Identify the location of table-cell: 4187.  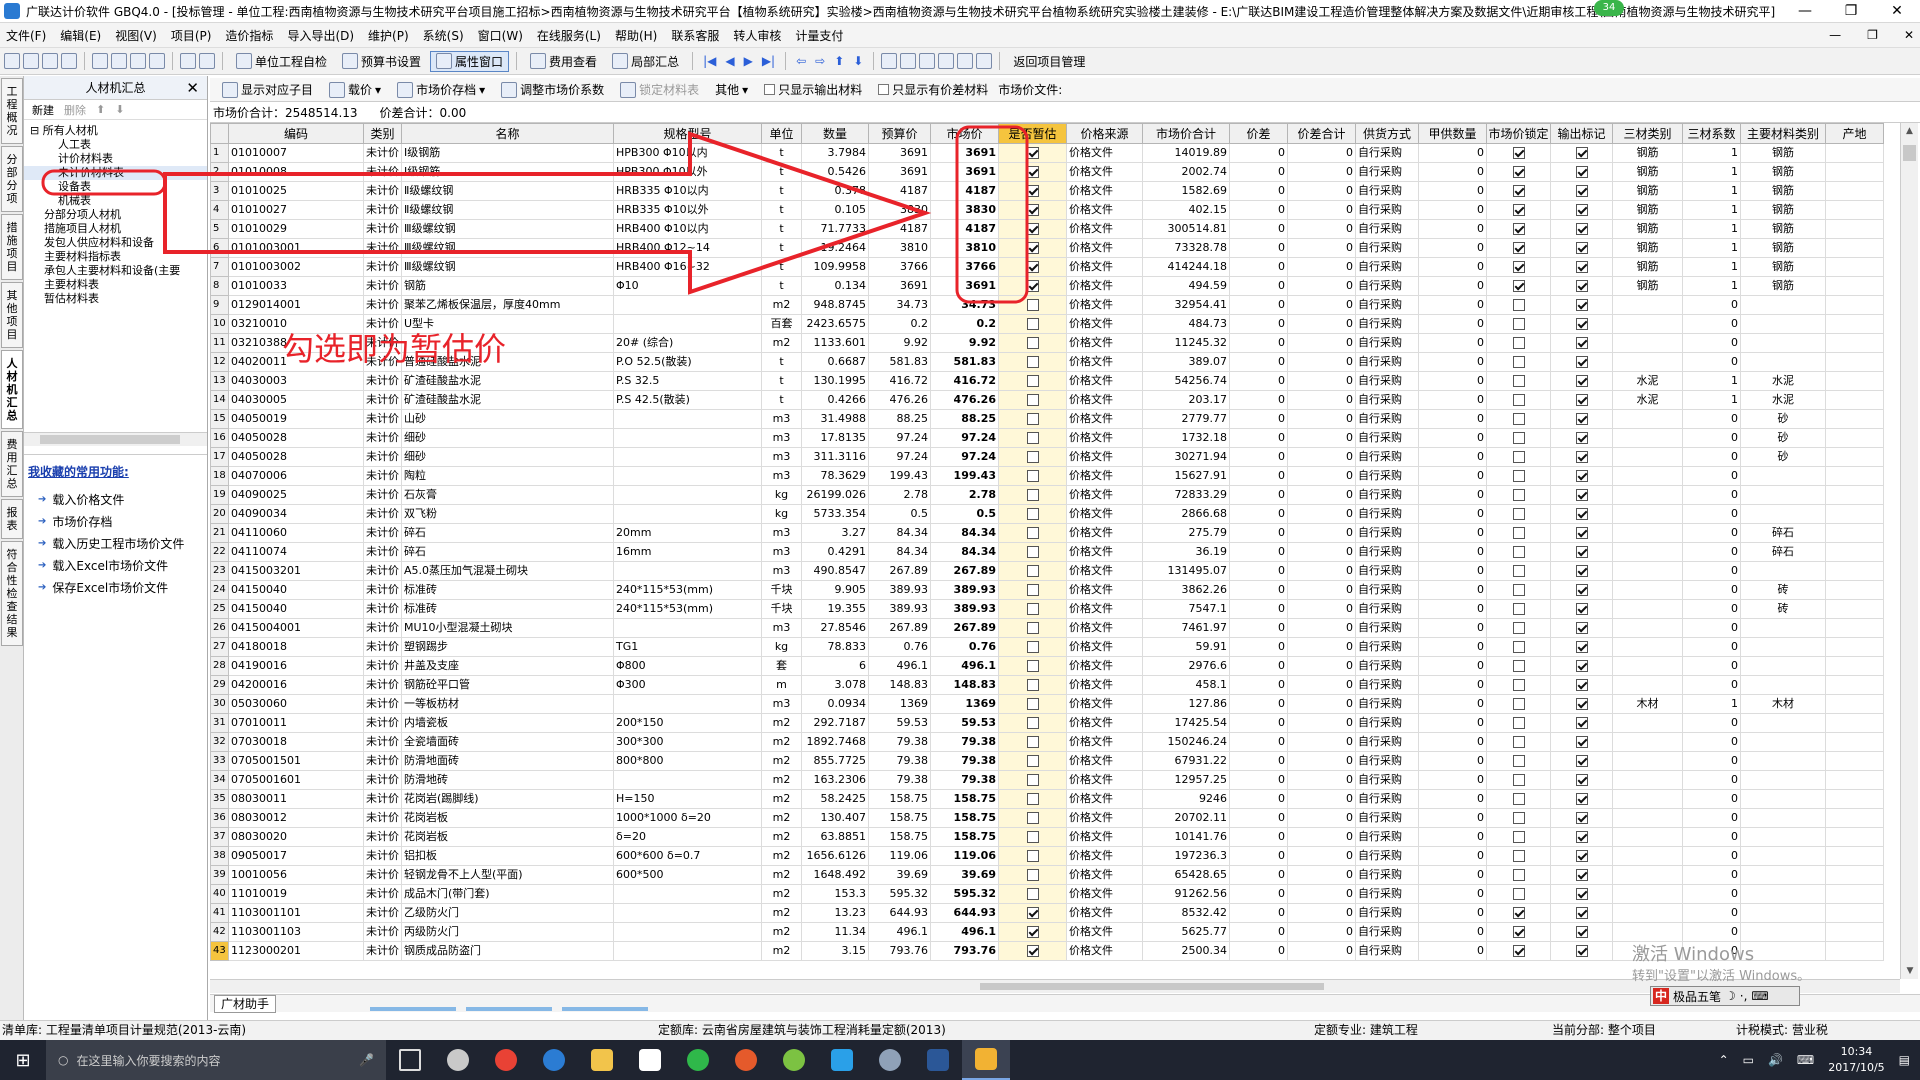
(964, 229).